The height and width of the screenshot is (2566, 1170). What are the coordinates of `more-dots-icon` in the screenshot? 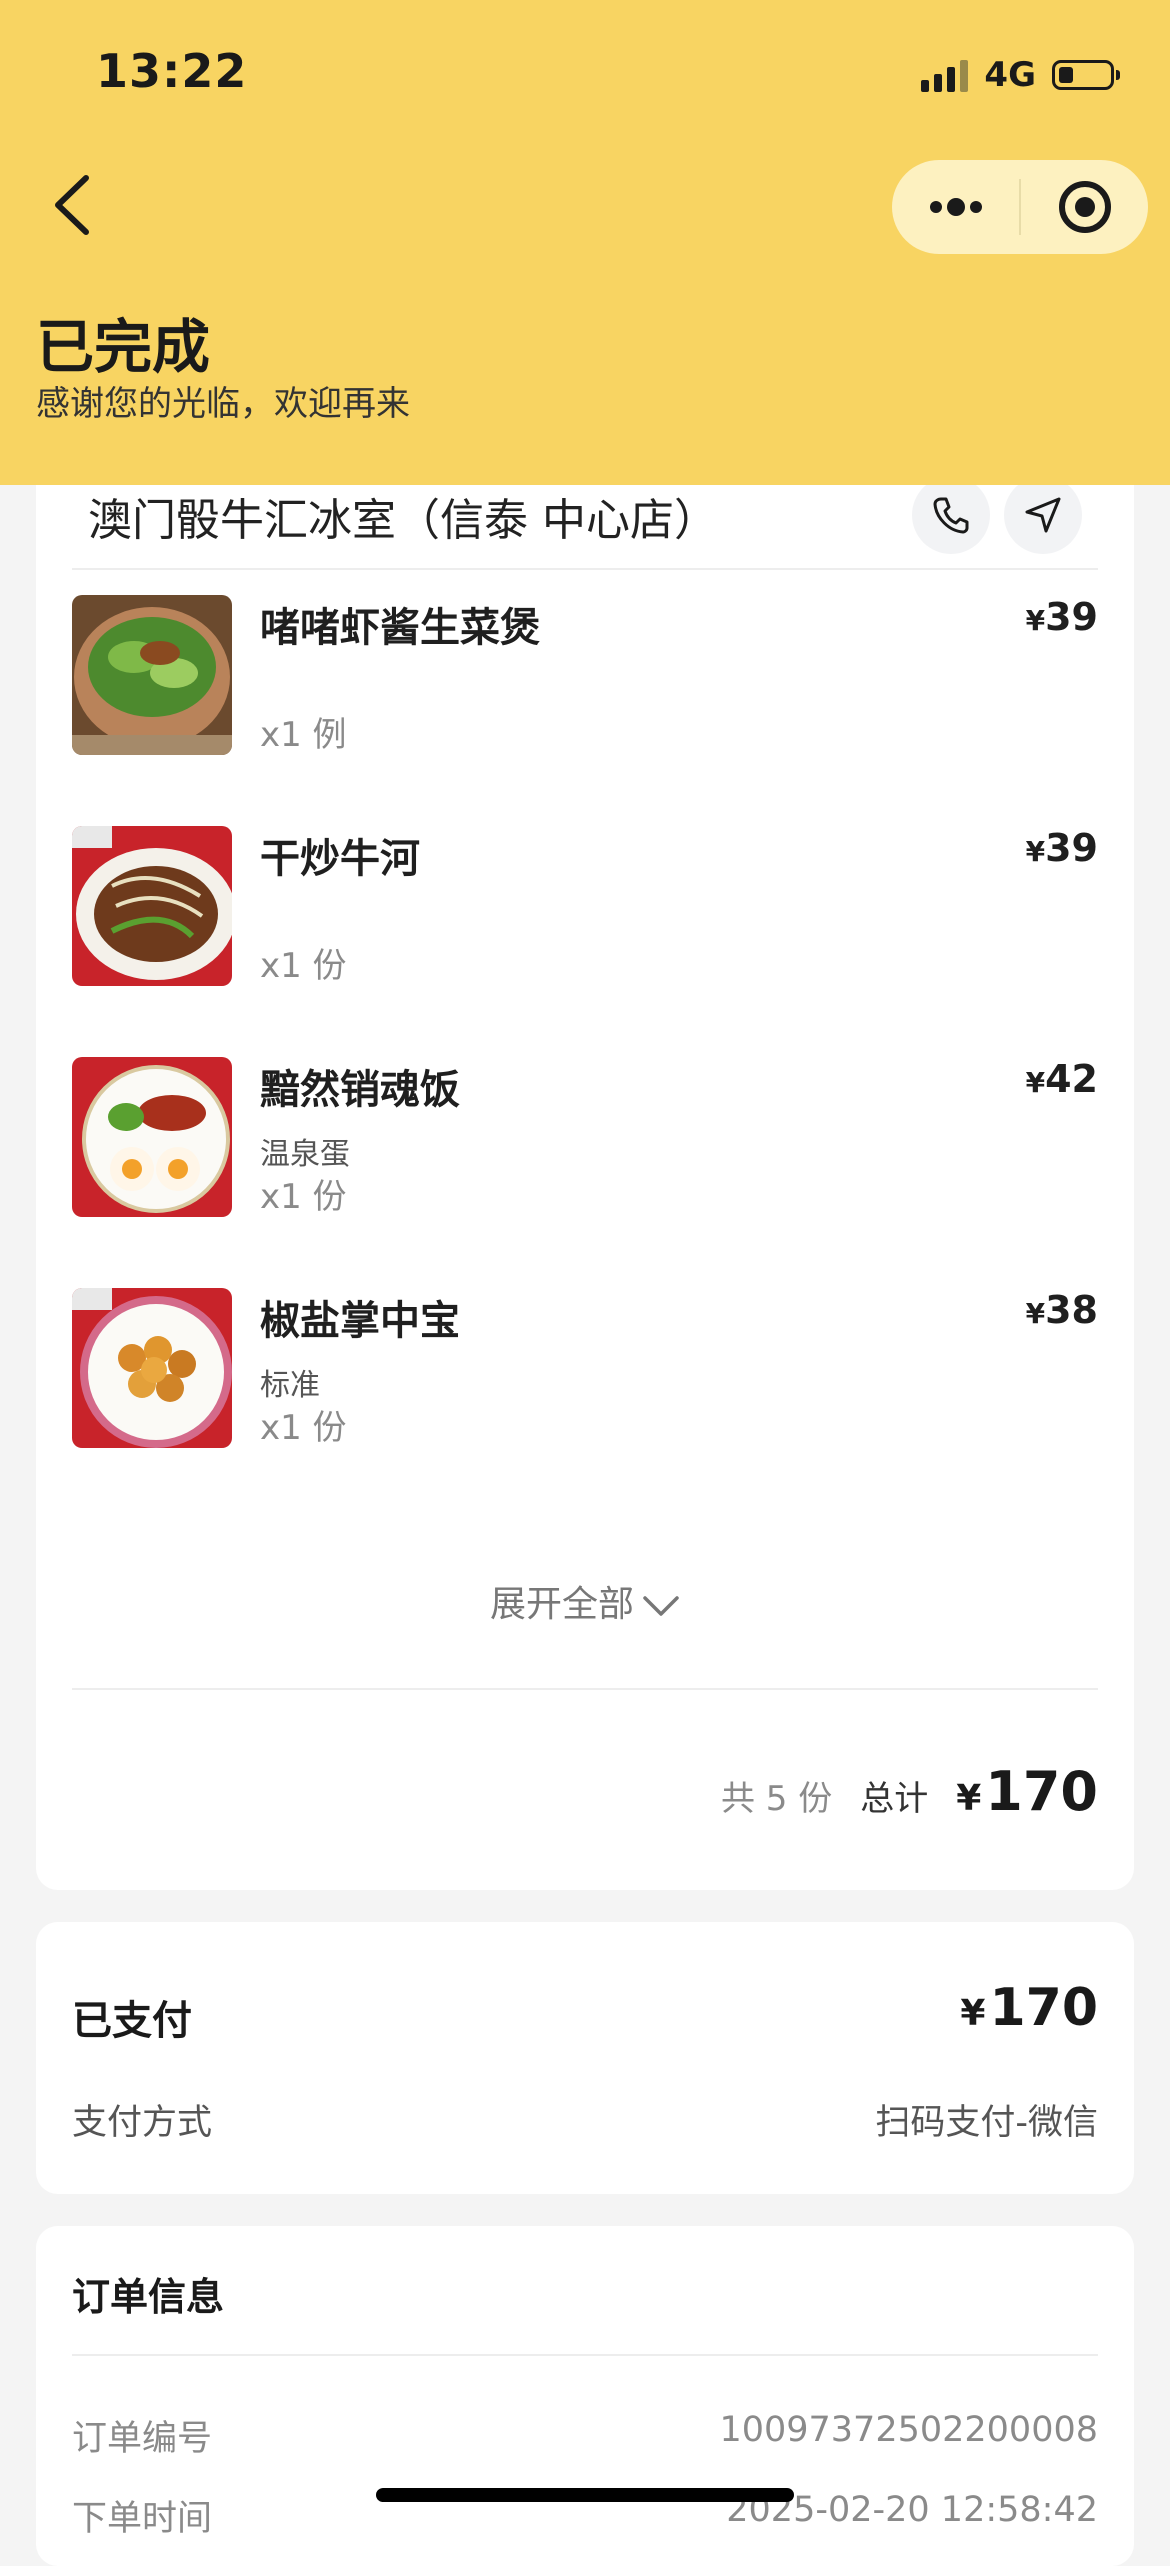 It's located at (955, 207).